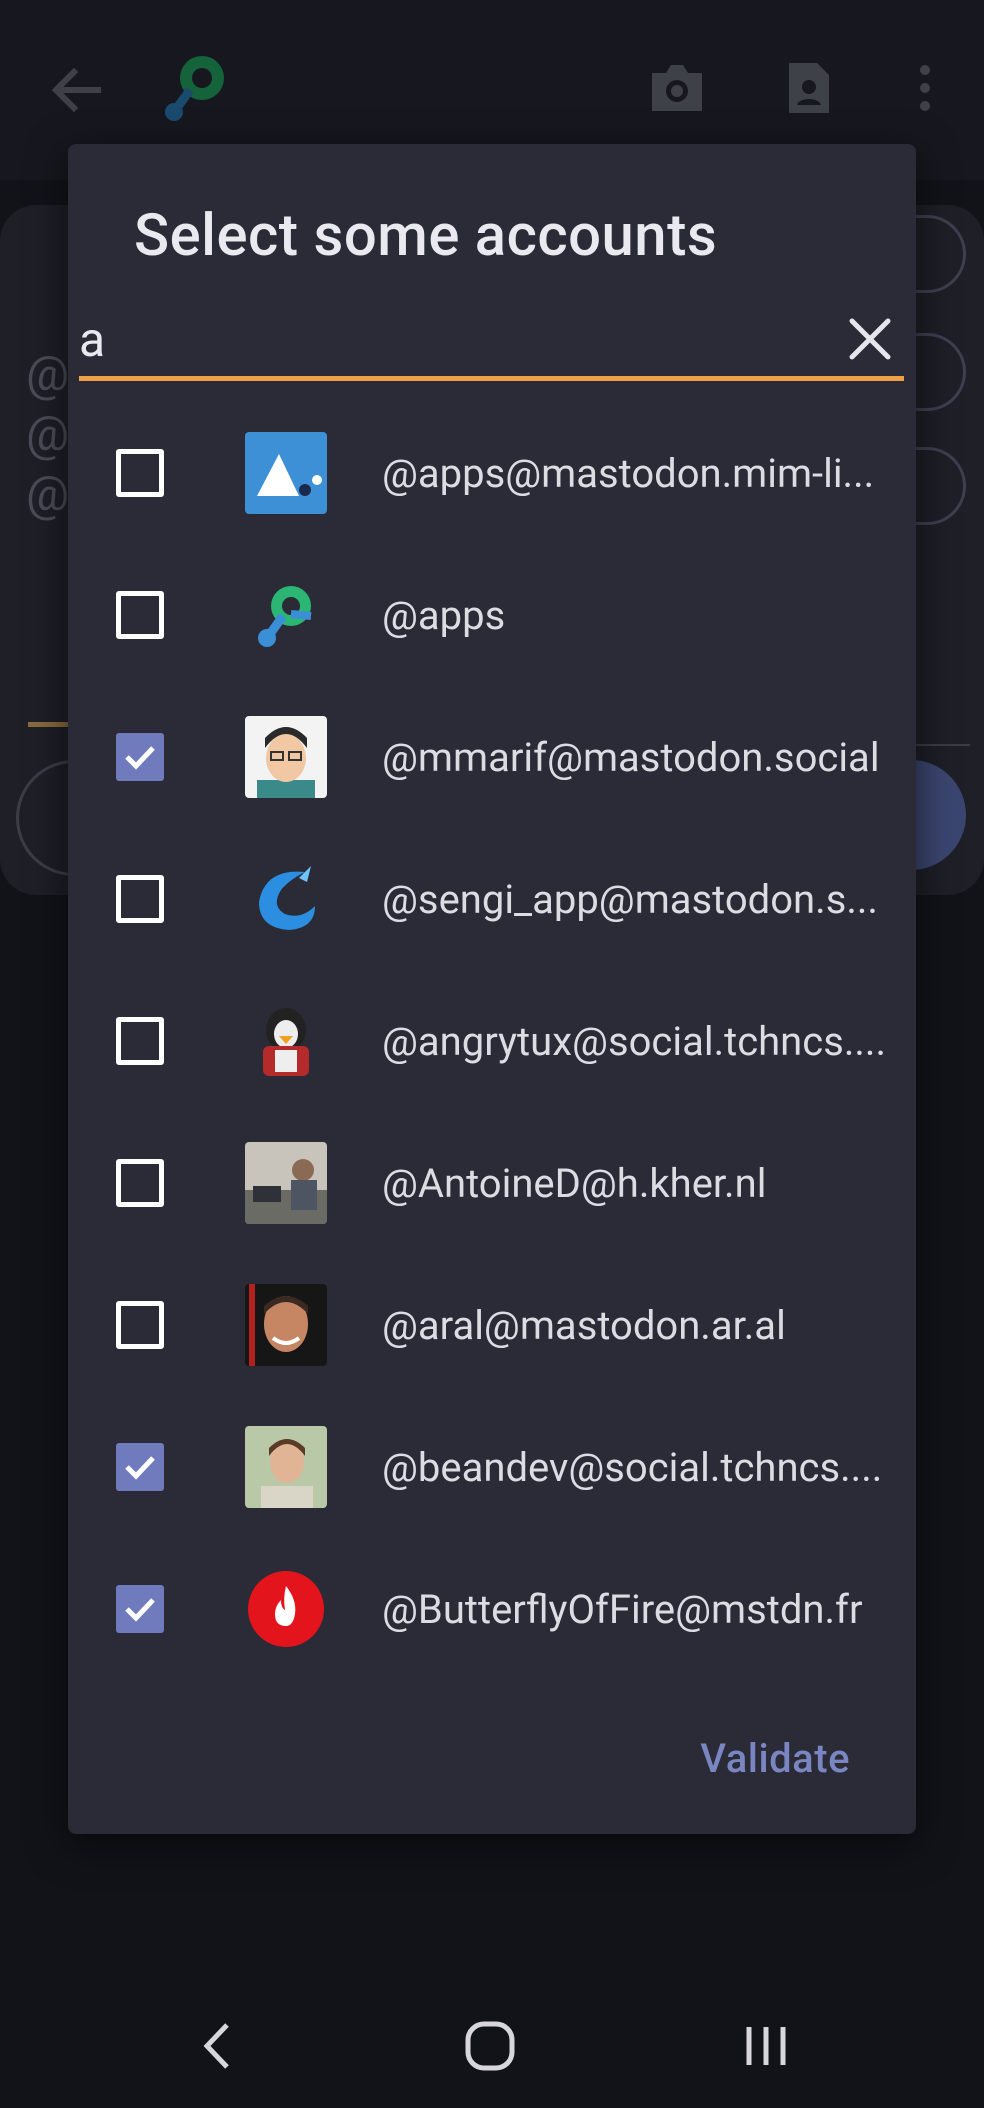  I want to click on account-handle: @mmarif@mastodon.social, so click(631, 757).